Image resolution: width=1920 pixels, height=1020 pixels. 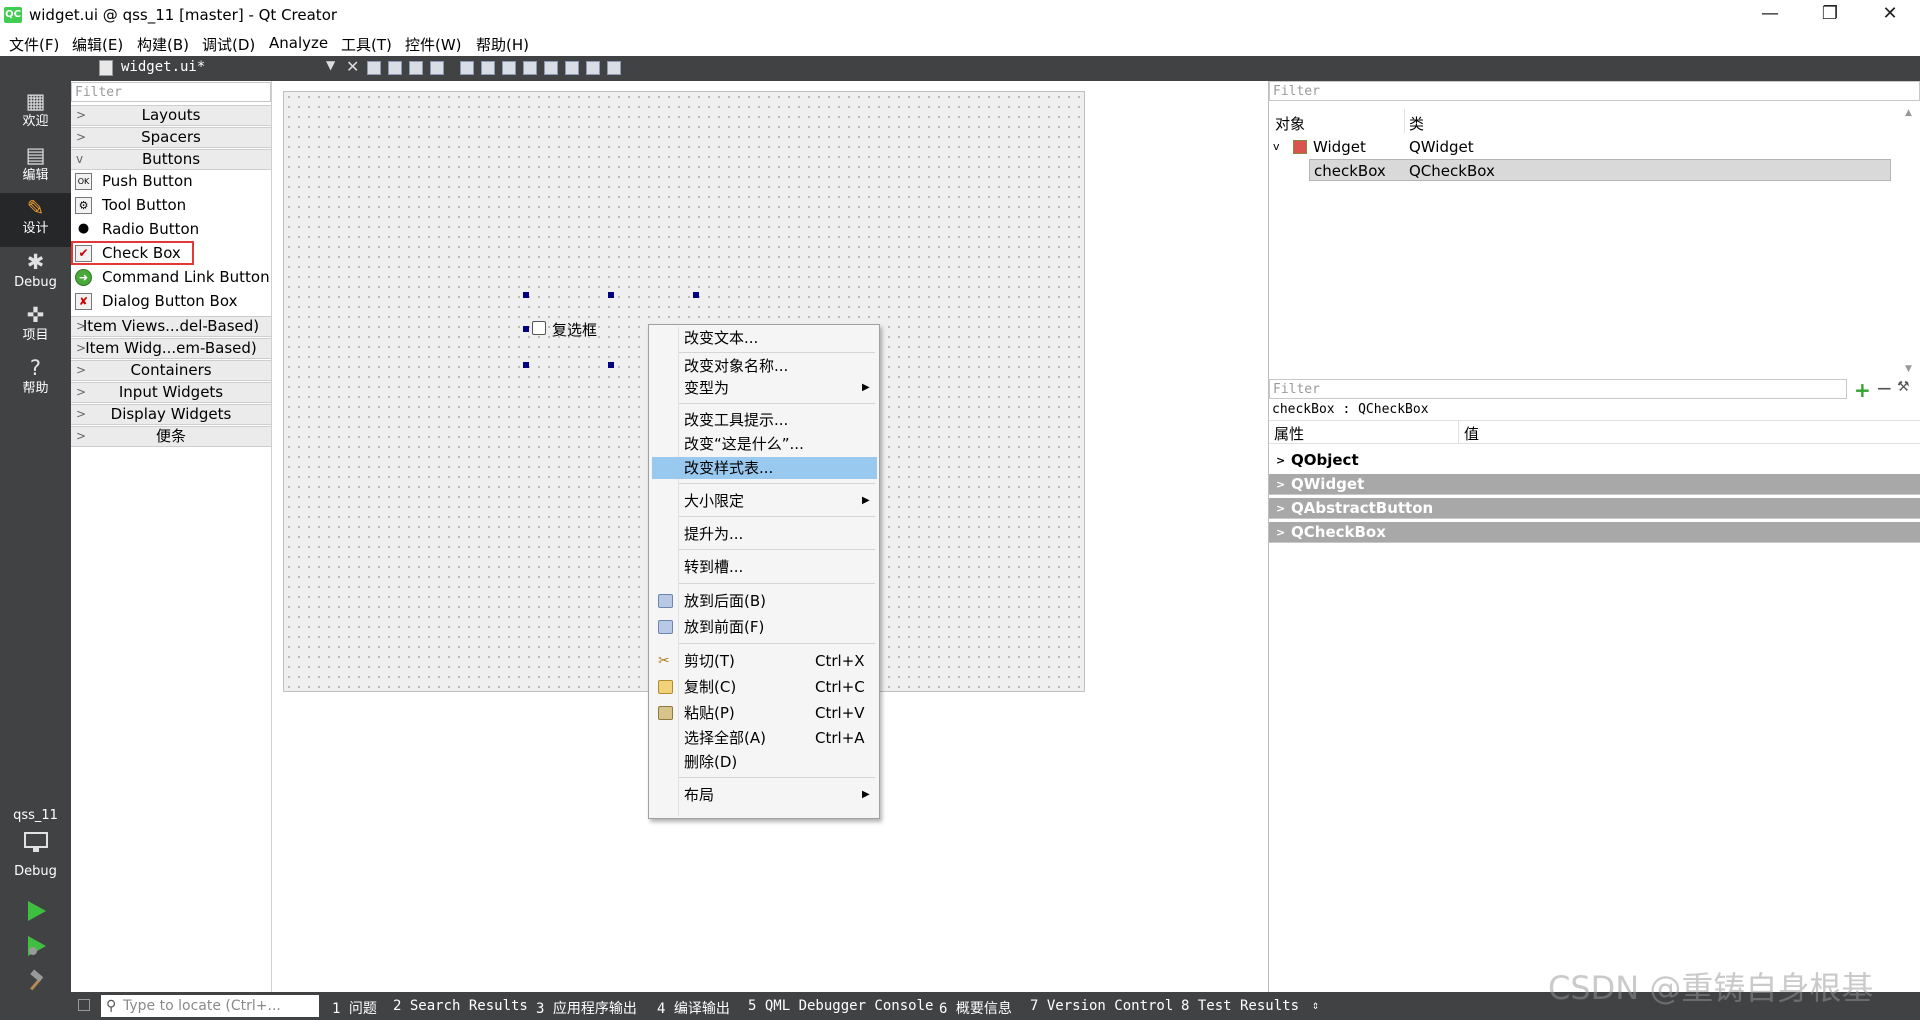 I want to click on checkbox-indicator, so click(x=539, y=328).